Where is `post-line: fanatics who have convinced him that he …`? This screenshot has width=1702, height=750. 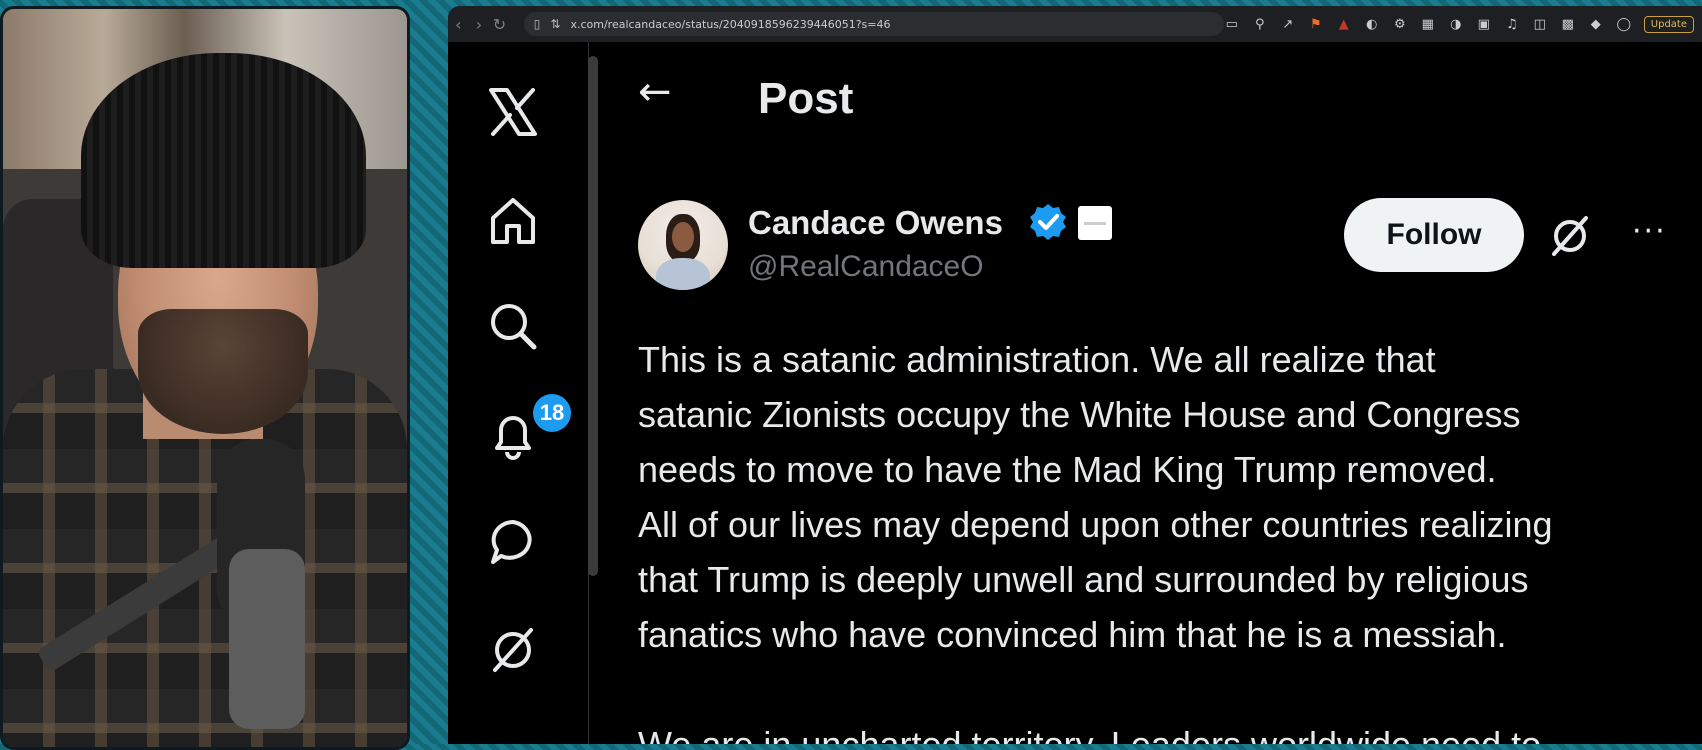
post-line: fanatics who have convinced him that he … is located at coordinates (1072, 634).